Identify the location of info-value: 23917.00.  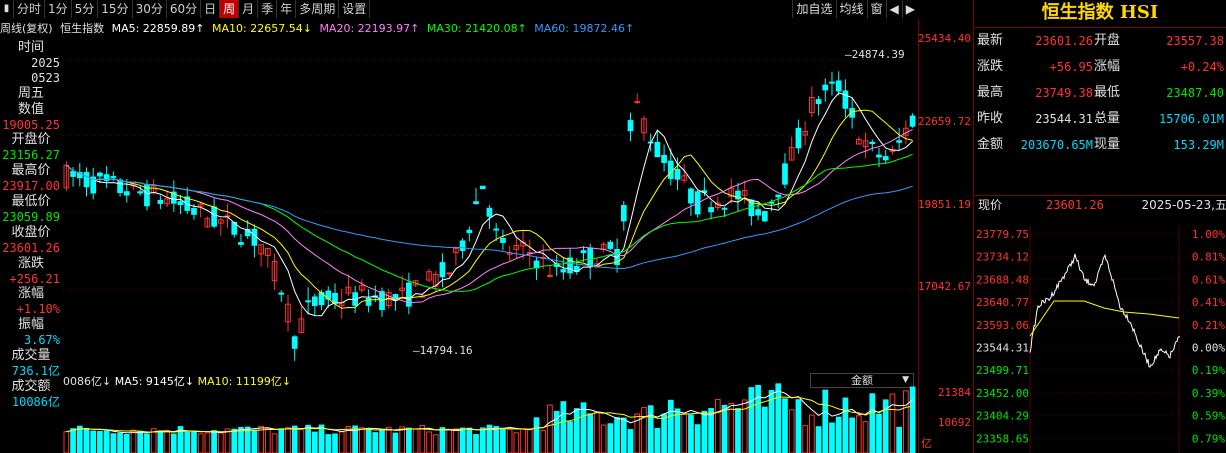
(31, 186).